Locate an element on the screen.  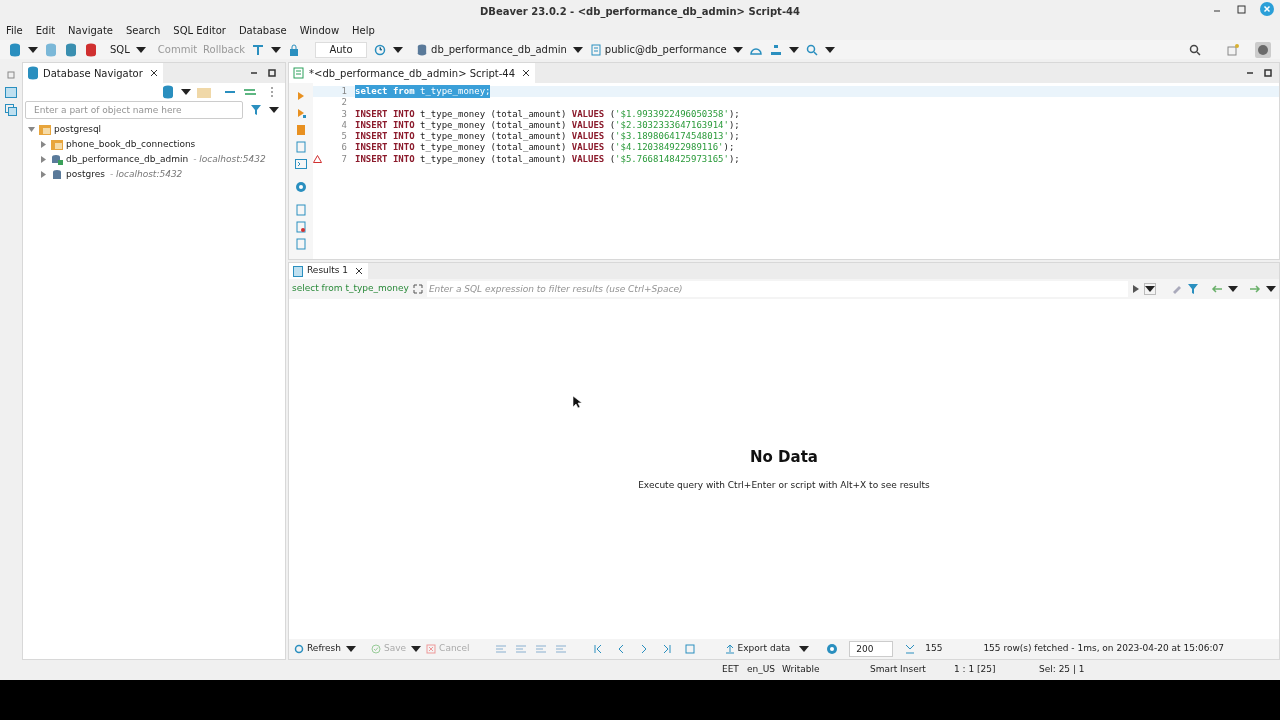
fetch-size-field: 200 is located at coordinates (871, 649).